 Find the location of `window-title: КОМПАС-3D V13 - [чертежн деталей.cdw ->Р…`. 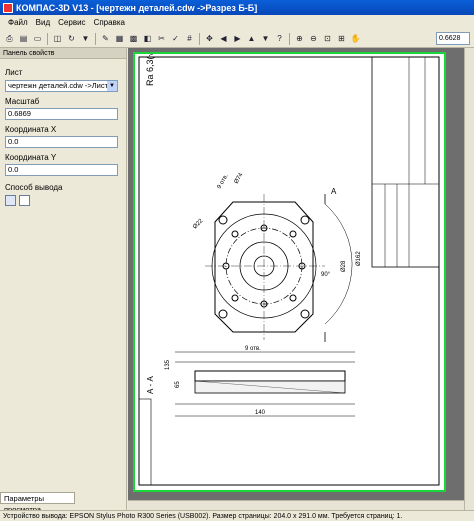

window-title: КОМПАС-3D V13 - [чертежн деталей.cdw ->Р… is located at coordinates (137, 7).